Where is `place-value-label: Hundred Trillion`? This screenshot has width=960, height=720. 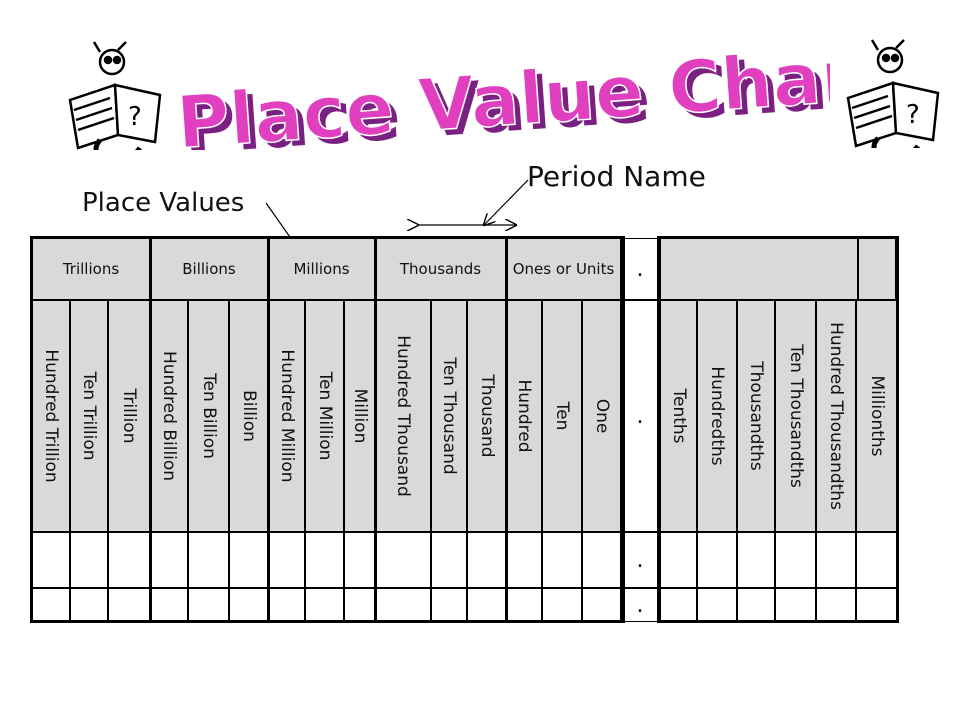 place-value-label: Hundred Trillion is located at coordinates (51, 416).